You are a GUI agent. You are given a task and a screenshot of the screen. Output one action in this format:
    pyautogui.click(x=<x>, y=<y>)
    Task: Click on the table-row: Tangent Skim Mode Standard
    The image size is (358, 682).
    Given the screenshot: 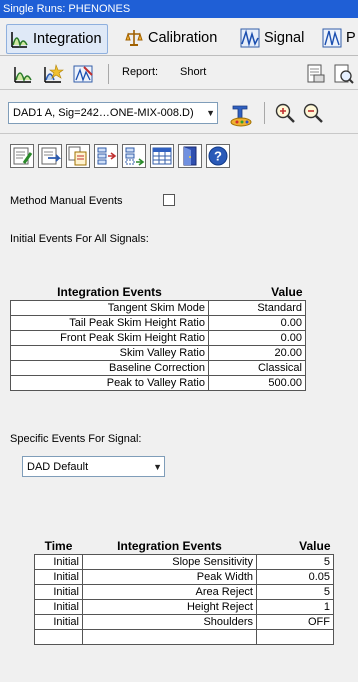 What is the action you would take?
    pyautogui.click(x=158, y=308)
    